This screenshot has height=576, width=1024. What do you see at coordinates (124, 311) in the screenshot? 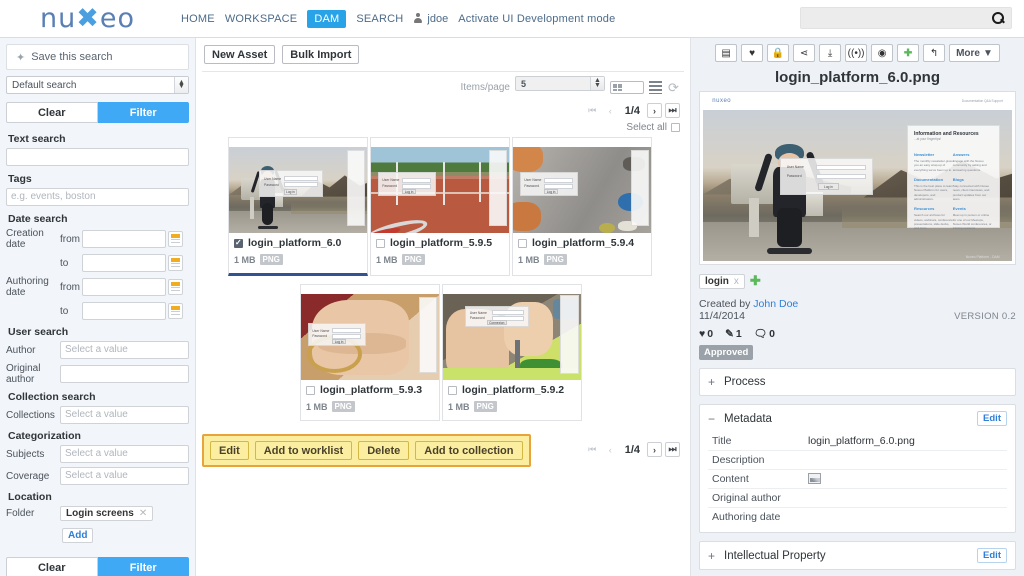
I see `authoring-date-to-input` at bounding box center [124, 311].